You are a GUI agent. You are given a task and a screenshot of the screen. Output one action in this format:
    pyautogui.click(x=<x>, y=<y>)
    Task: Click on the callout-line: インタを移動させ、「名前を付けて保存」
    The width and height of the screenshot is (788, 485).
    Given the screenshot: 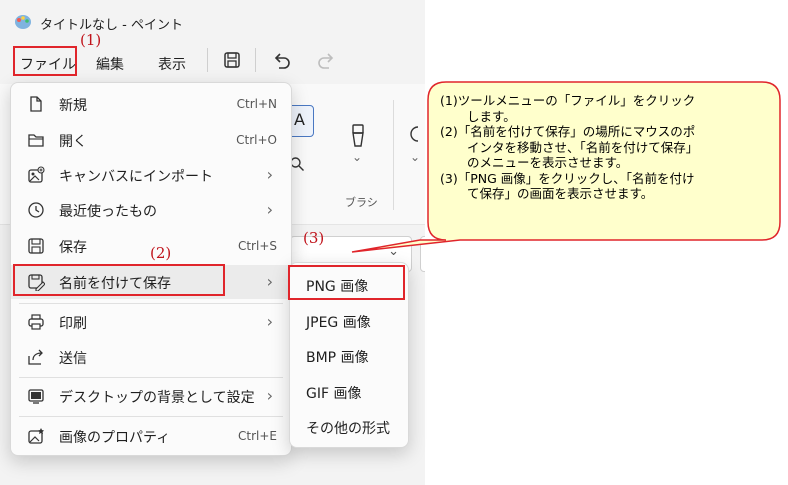 What is the action you would take?
    pyautogui.click(x=607, y=148)
    